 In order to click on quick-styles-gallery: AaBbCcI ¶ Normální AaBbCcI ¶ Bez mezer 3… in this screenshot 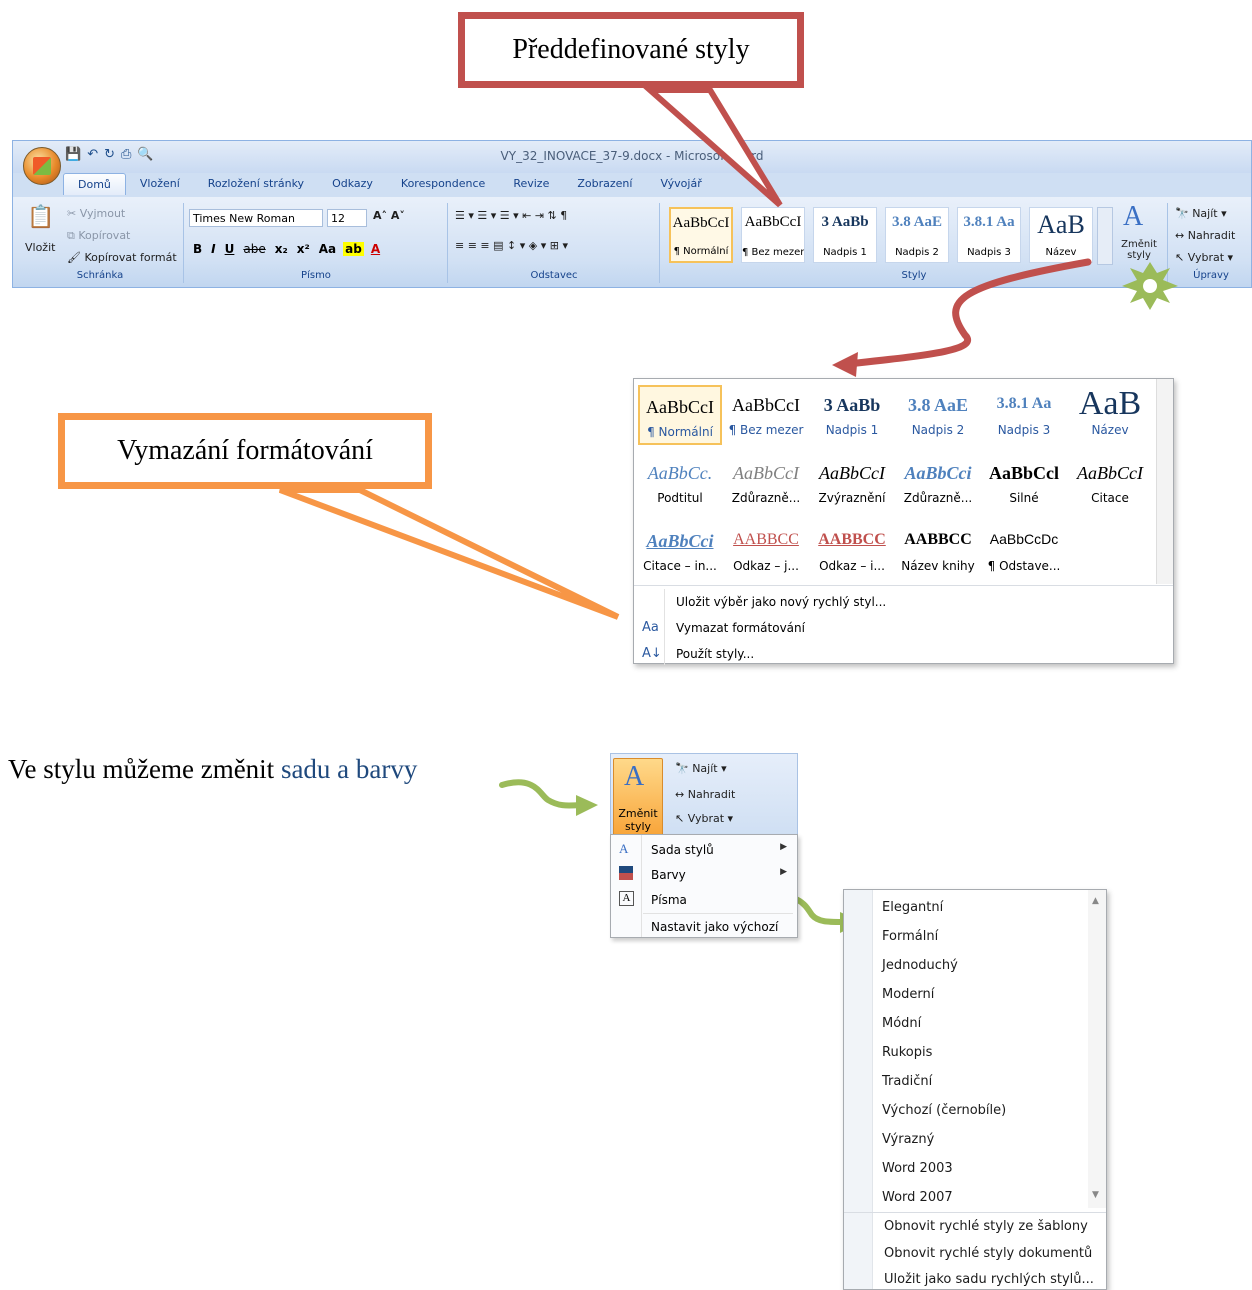, I will do `click(903, 522)`.